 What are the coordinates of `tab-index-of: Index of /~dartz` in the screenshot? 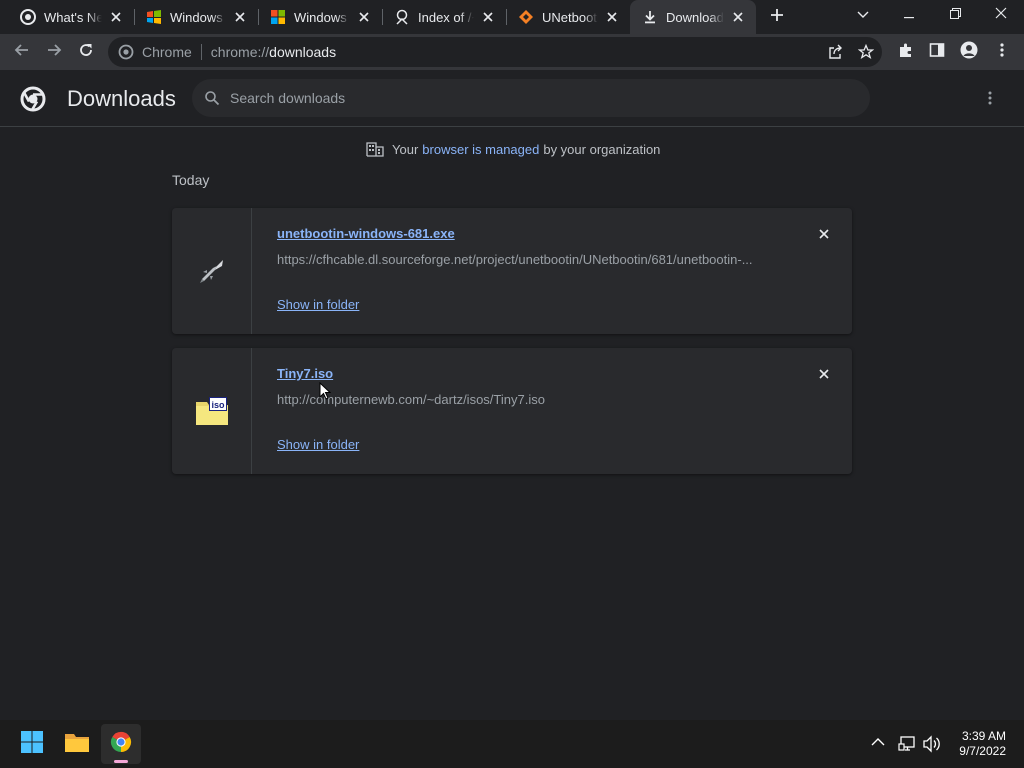 It's located at (444, 17).